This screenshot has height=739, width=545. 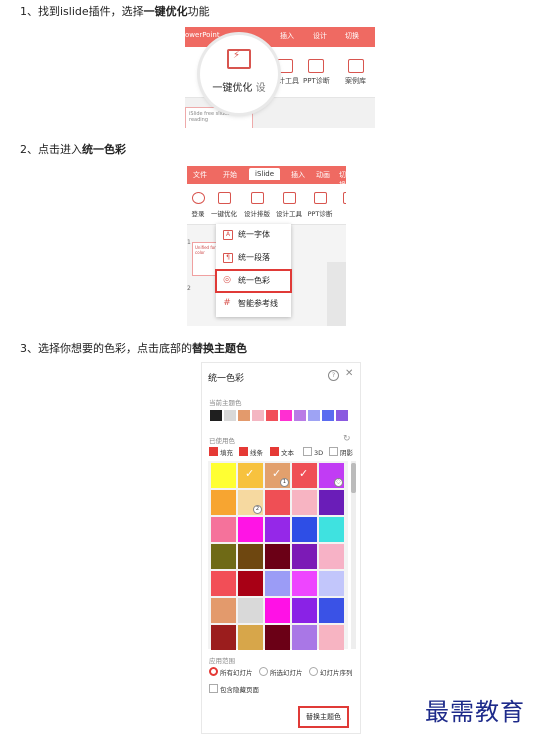 What do you see at coordinates (189, 242) in the screenshot?
I see `slide-number-1: 1` at bounding box center [189, 242].